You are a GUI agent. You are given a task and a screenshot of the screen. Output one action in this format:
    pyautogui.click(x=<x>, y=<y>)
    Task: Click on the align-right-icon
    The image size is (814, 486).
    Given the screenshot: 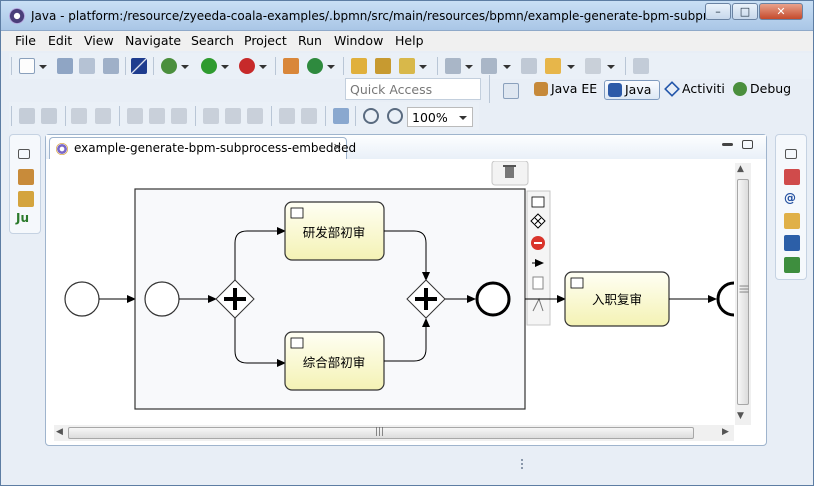 What is the action you would take?
    pyautogui.click(x=179, y=116)
    